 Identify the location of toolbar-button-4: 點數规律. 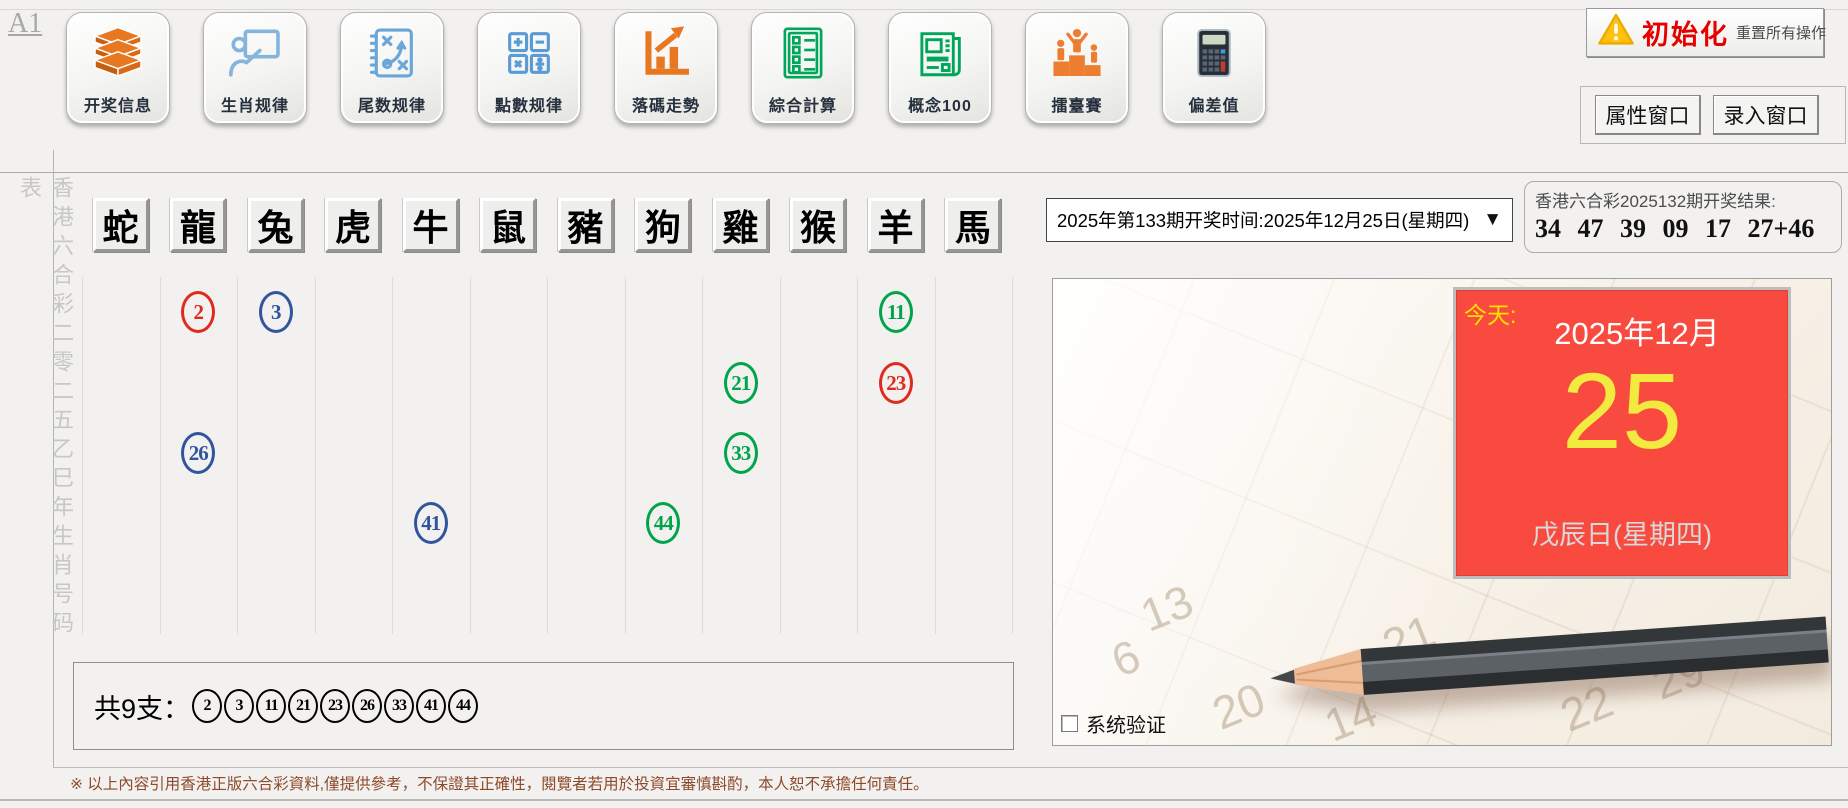
(529, 68).